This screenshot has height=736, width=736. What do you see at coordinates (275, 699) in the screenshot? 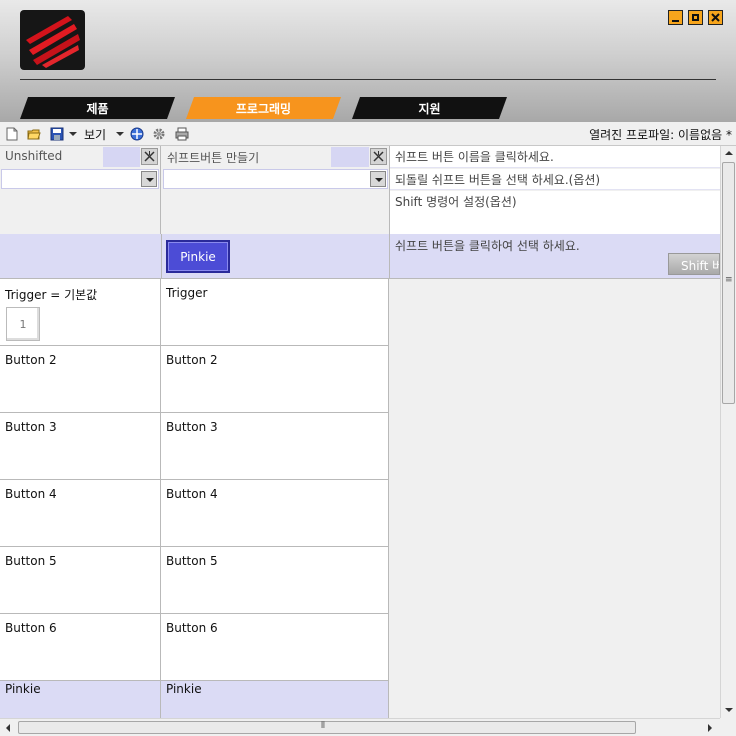
I see `shifted-cell: Pinkie` at bounding box center [275, 699].